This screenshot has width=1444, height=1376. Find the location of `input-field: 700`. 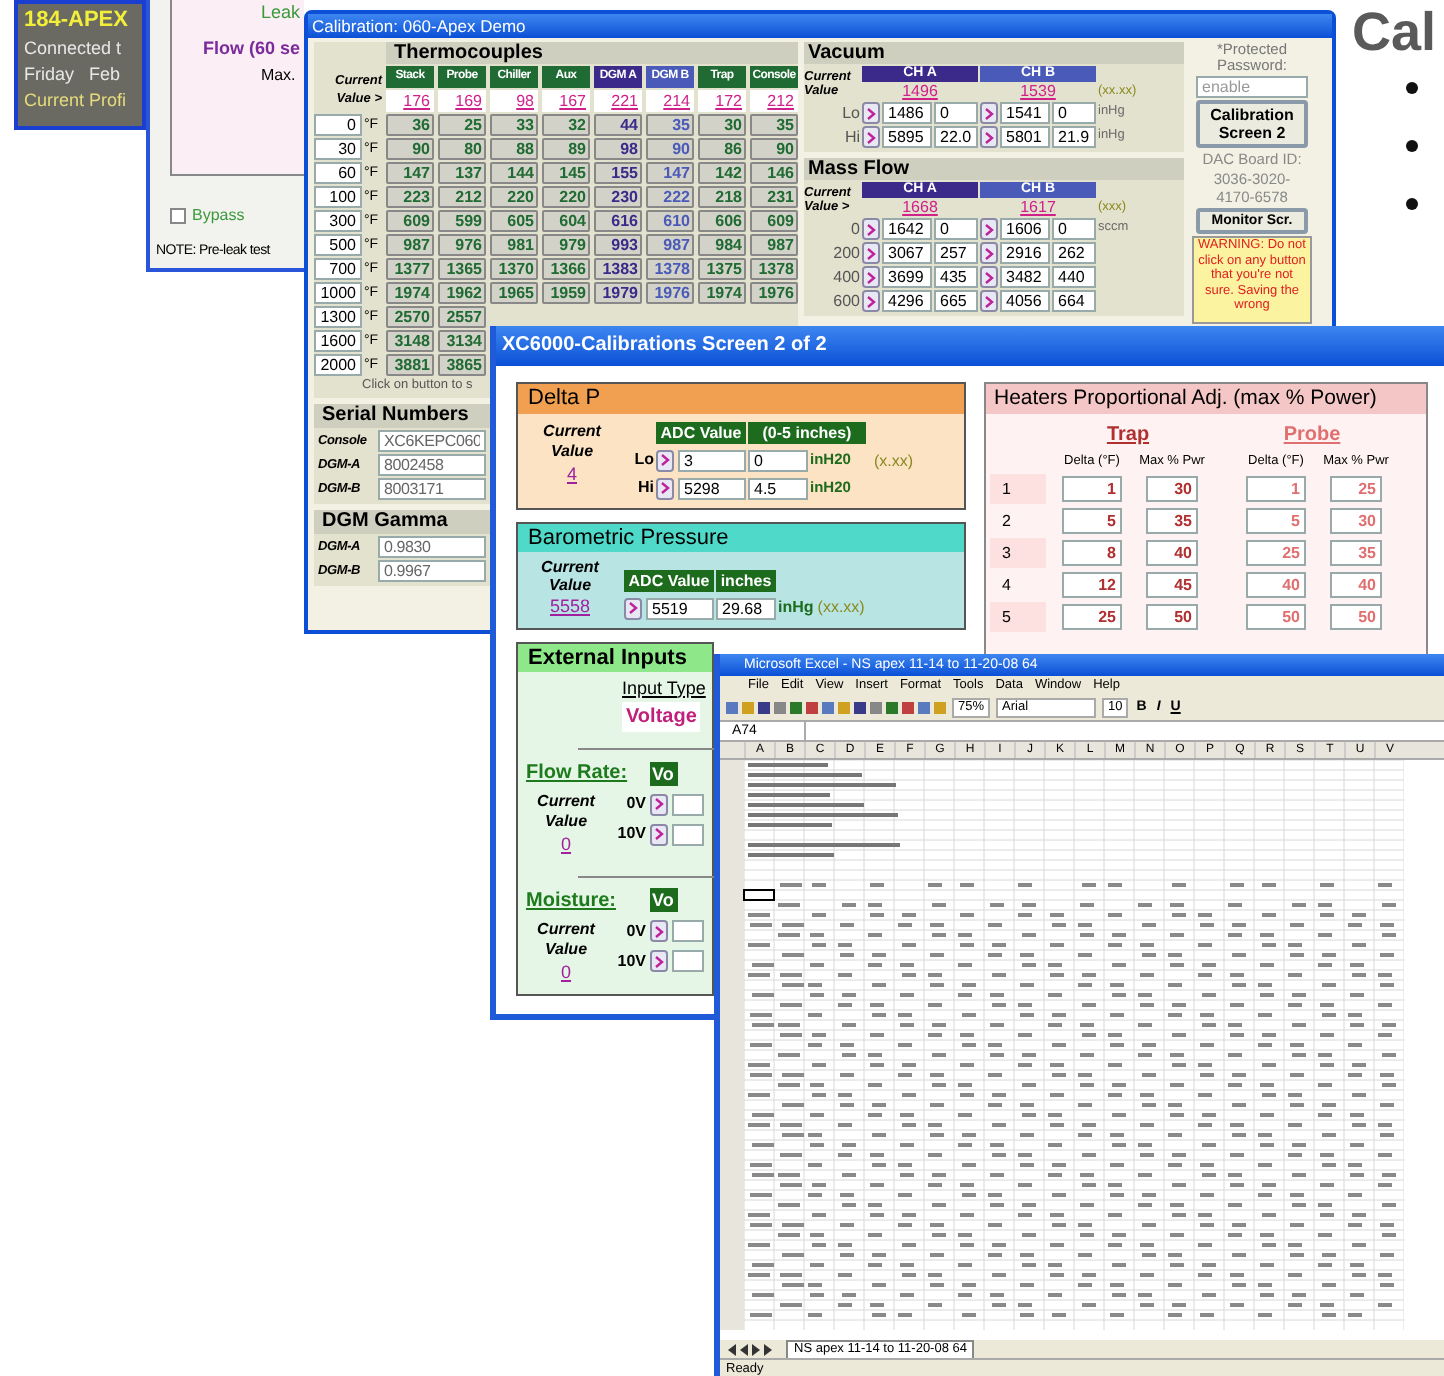

input-field: 700 is located at coordinates (338, 269).